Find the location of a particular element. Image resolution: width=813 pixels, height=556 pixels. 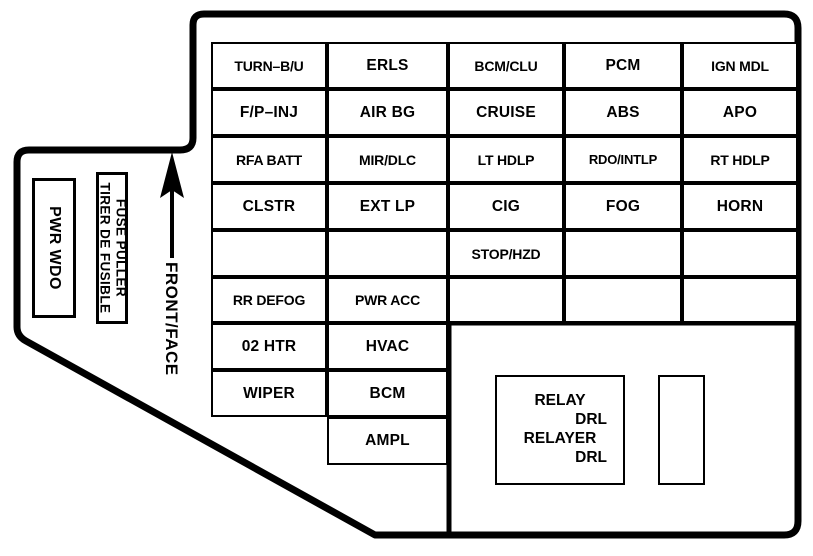

fuse-cell-r4c5: HORN is located at coordinates (740, 206).